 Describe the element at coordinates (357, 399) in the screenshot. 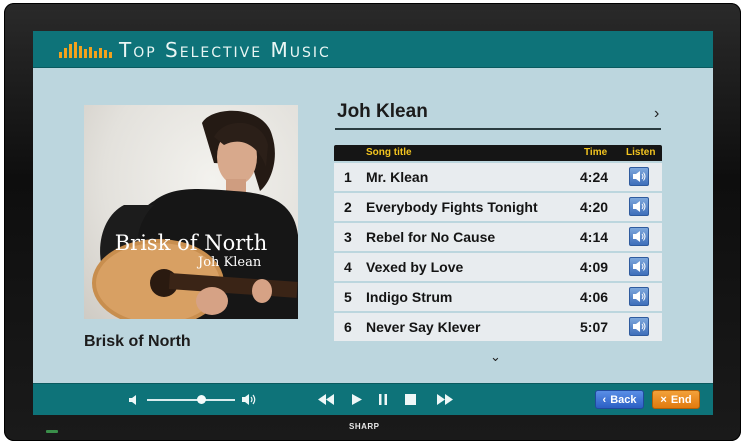

I see `play-icon` at that location.